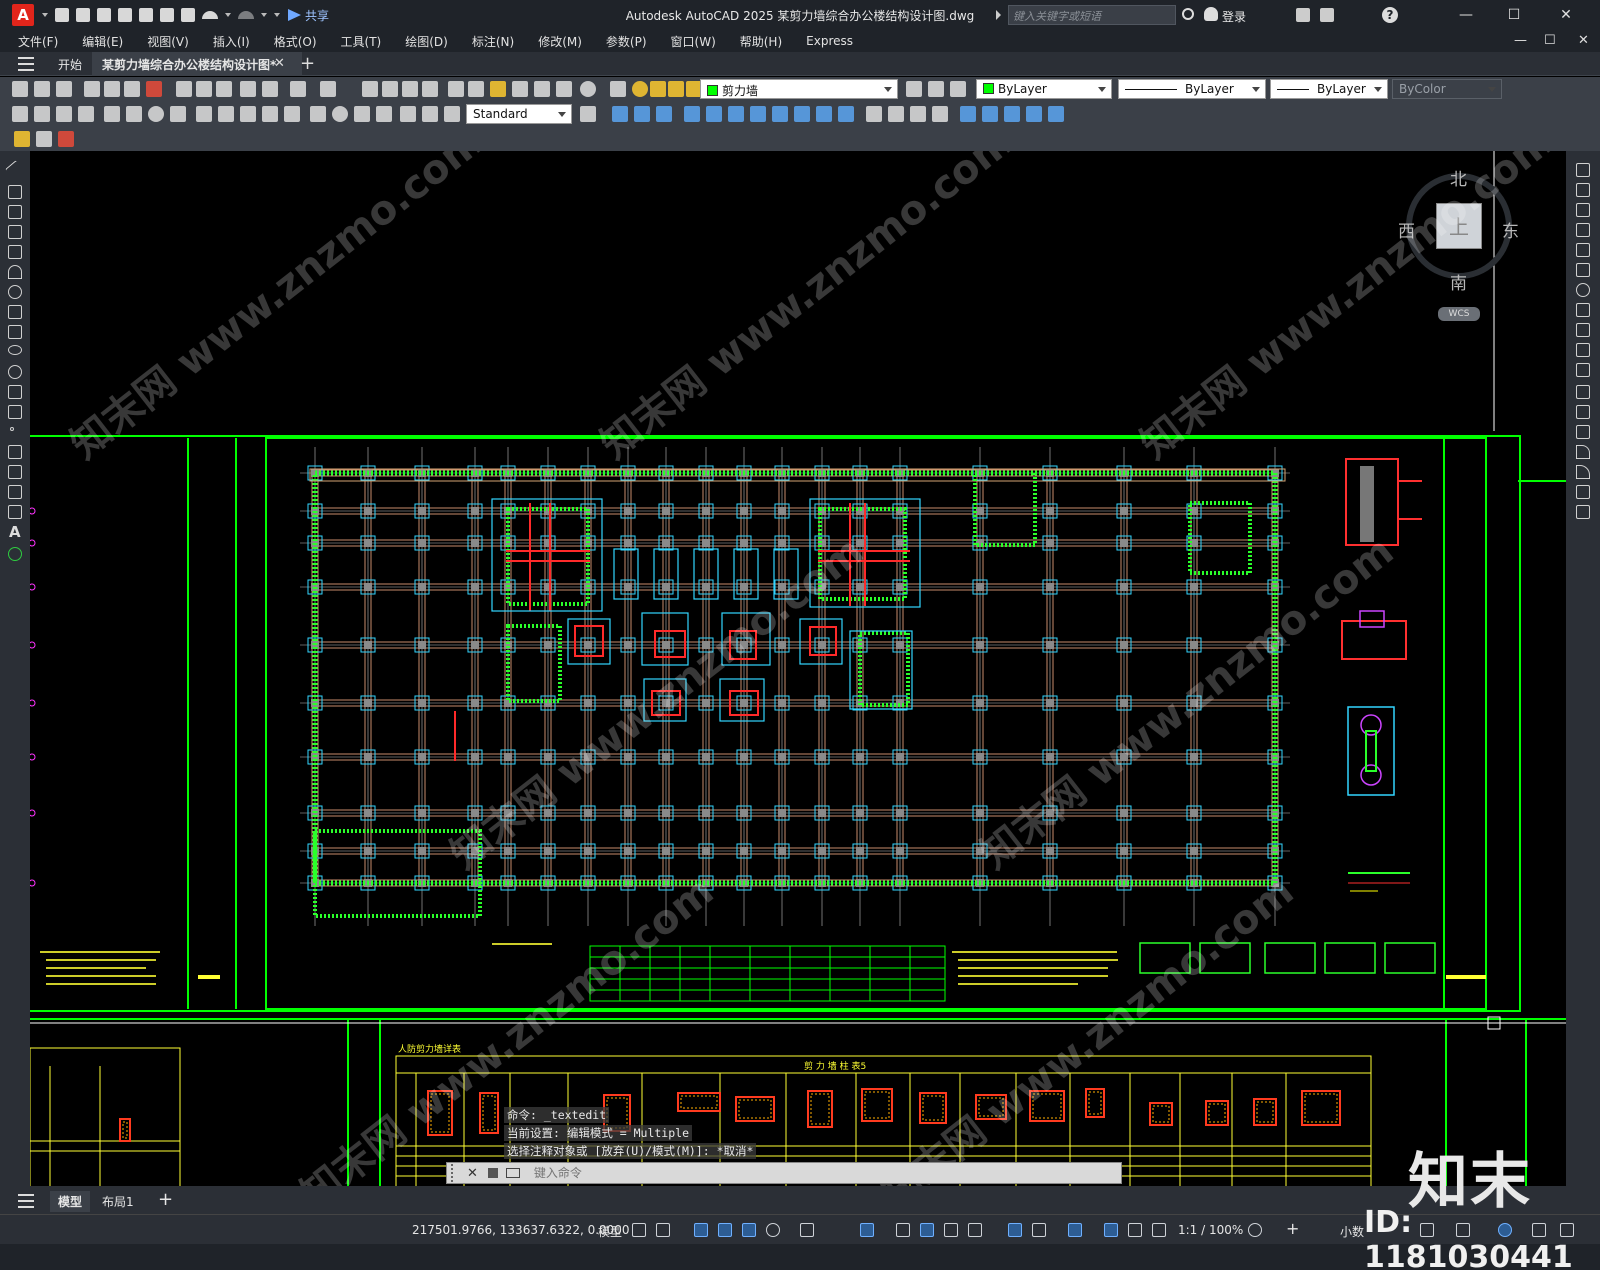  What do you see at coordinates (1550, 40) in the screenshot?
I see `doc-restore-button: ☐` at bounding box center [1550, 40].